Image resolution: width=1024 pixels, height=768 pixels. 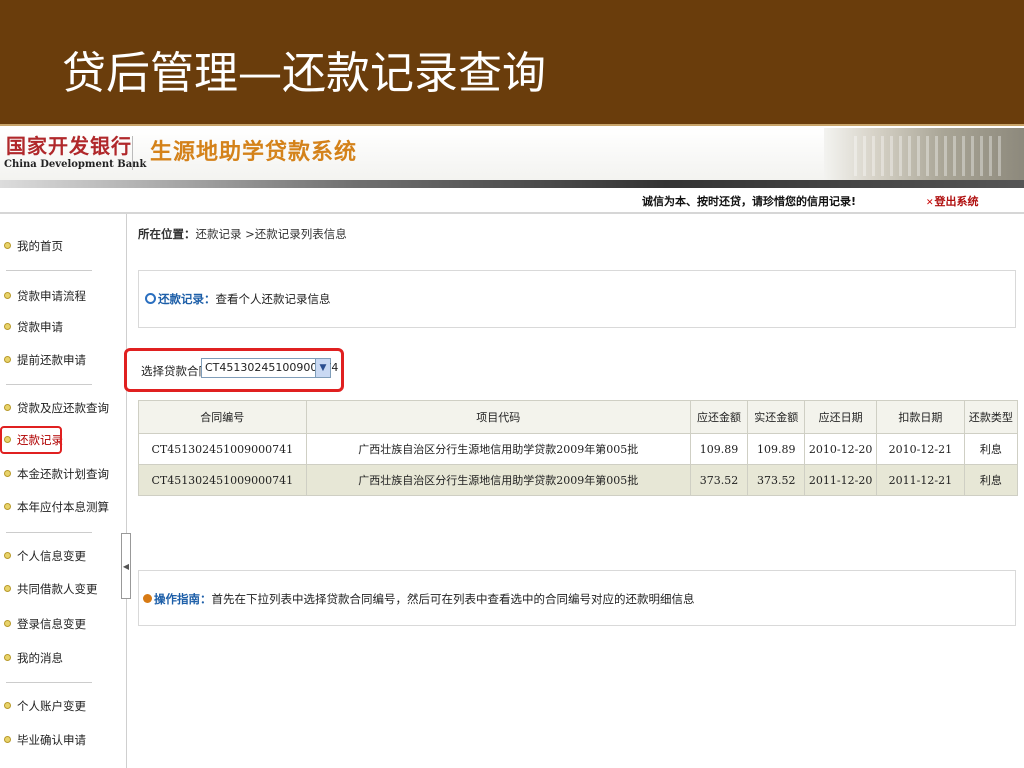 I want to click on table-header-row: 合同编号 项目代码 应还金额 实还金额 应还日期 扣款日期 还款类型, so click(x=578, y=417).